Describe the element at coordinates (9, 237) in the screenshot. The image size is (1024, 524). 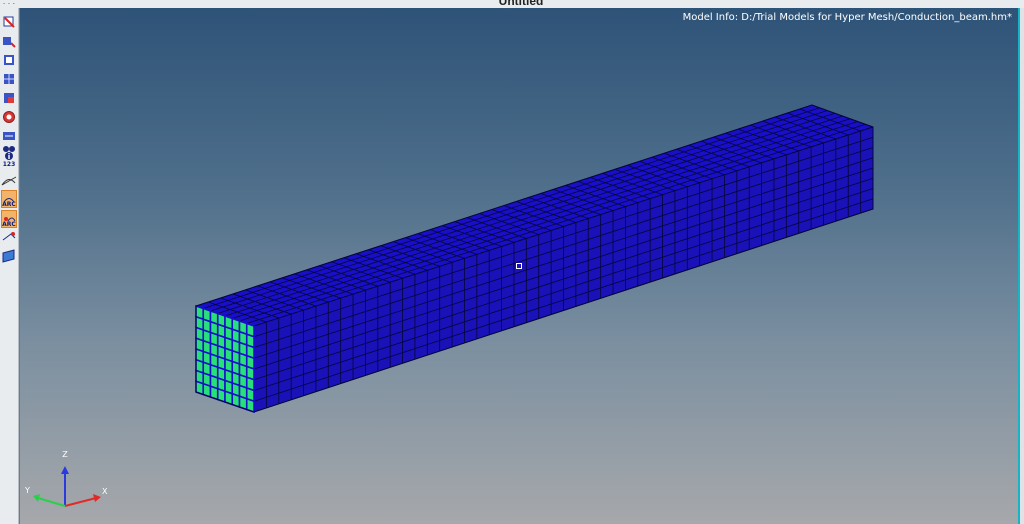
I see `view-icon` at that location.